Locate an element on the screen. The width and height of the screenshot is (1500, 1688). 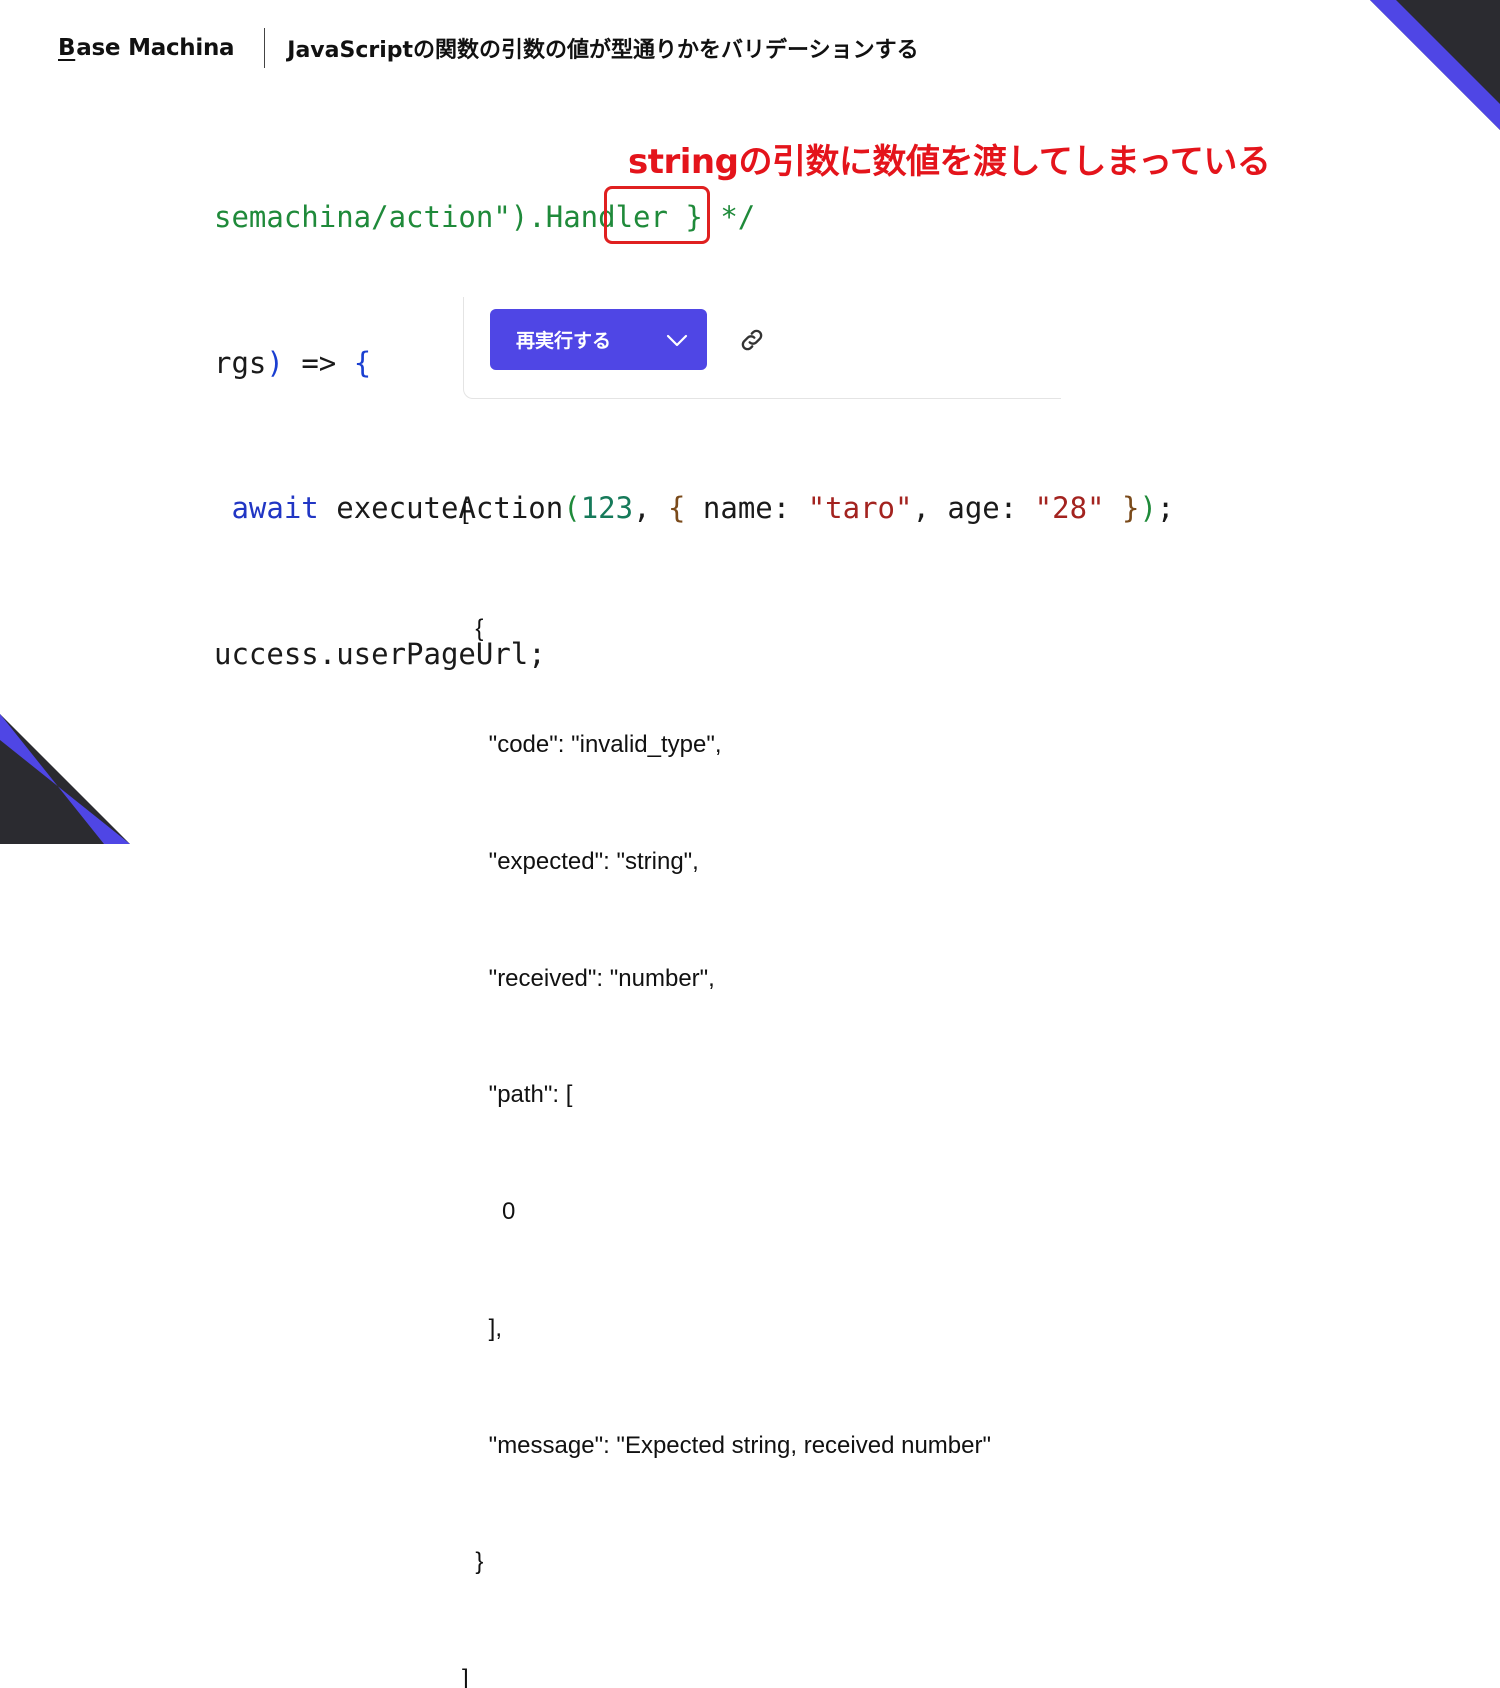
page-title: JavaScriptの関数の引数の値が型通りかをバリデーションする is located at coordinates (603, 50).